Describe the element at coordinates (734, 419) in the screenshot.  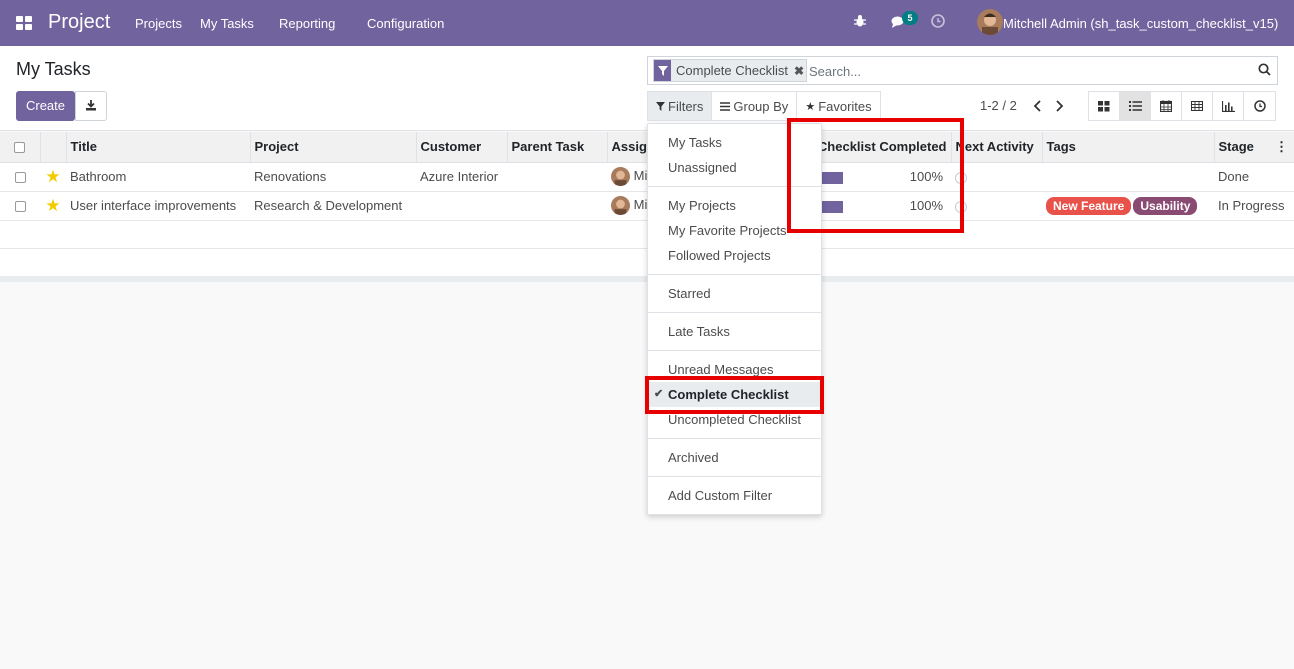
I see `filter-uncompleted-checklist: Uncompleted Checklist` at that location.